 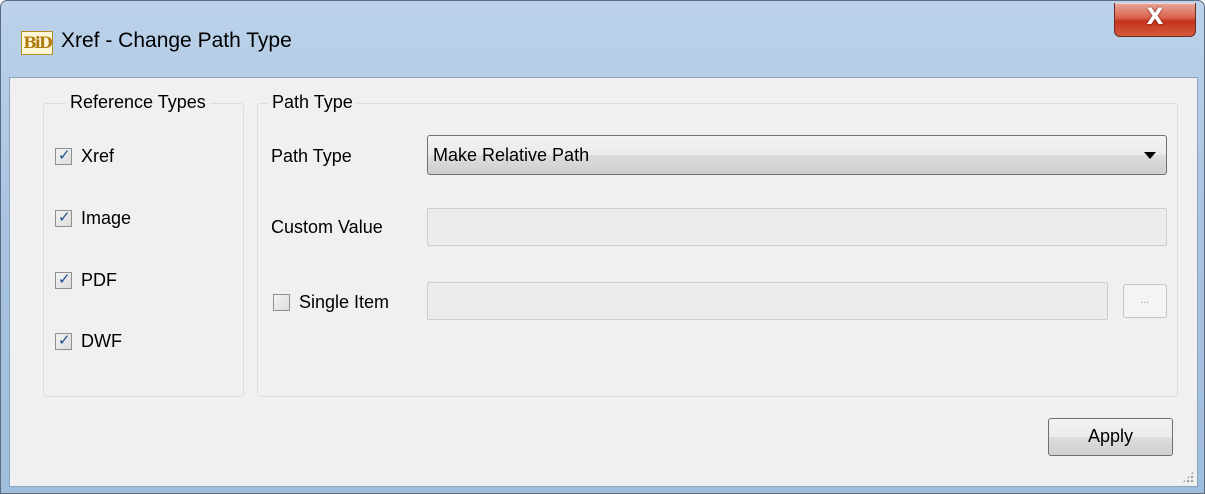 I want to click on image-checkbox-row: Image, so click(x=115, y=220).